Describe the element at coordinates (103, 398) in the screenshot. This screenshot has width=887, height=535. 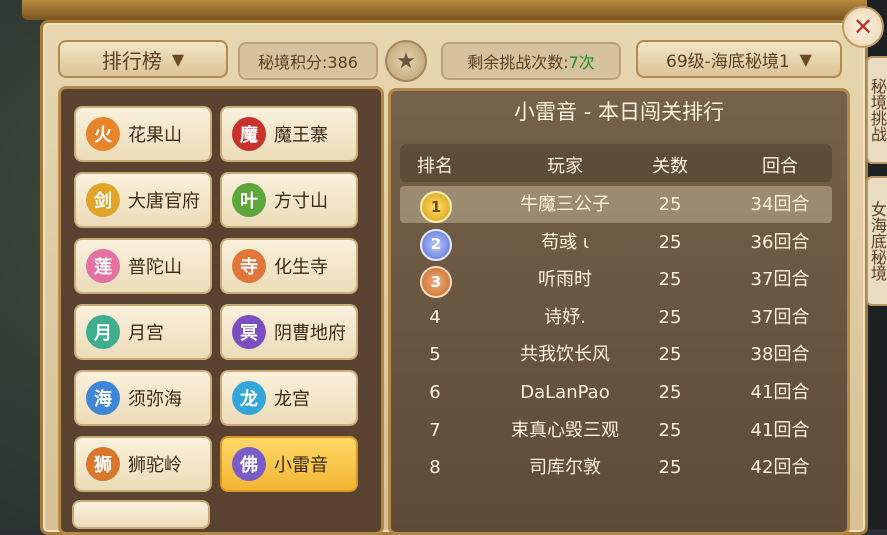
I see `wave-icon: 海` at that location.